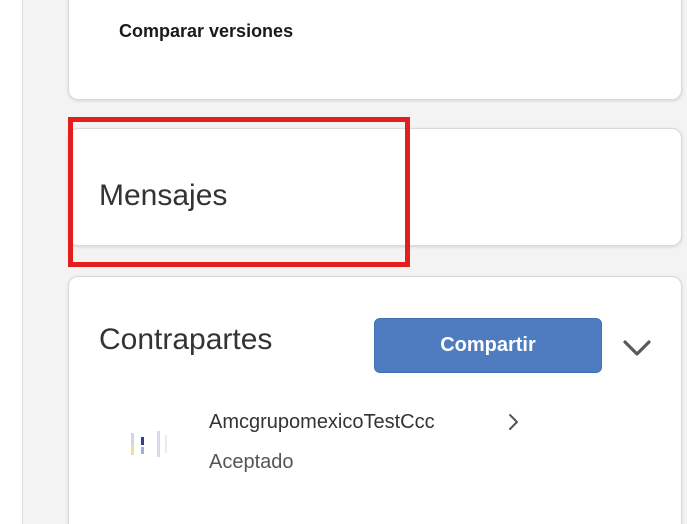 This screenshot has width=687, height=524. Describe the element at coordinates (251, 462) in the screenshot. I see `counterpart-status: Aceptado` at that location.